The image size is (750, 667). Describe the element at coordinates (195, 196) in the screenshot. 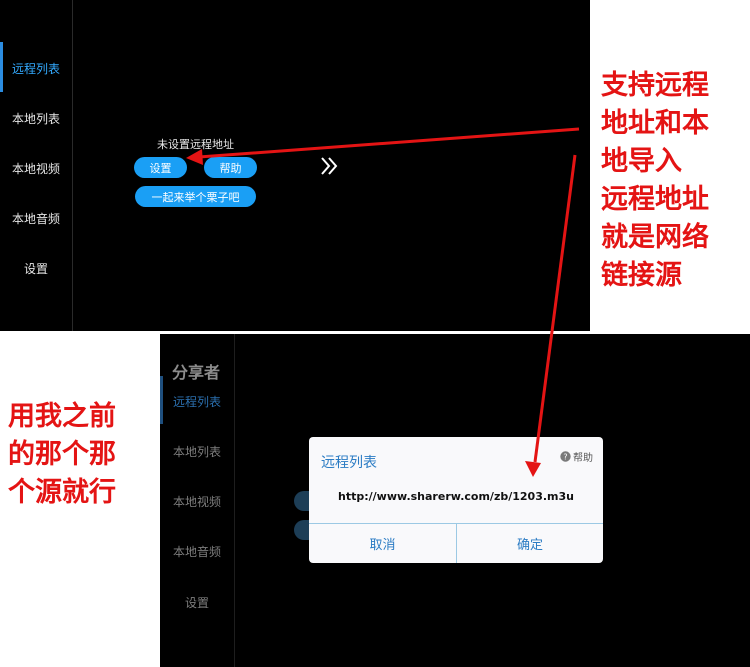

I see `example-button: 一起来举个栗子吧` at that location.